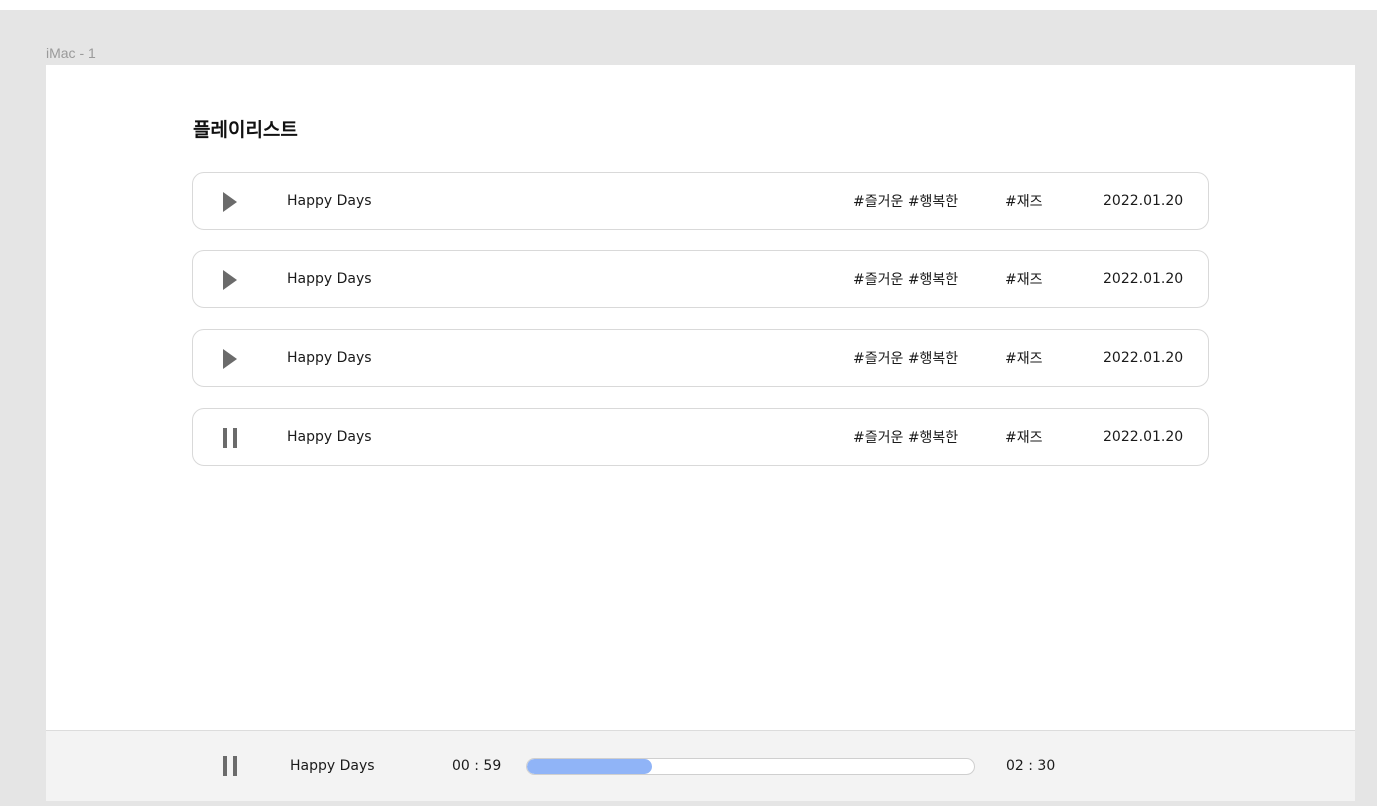 This screenshot has width=1377, height=806. Describe the element at coordinates (245, 130) in the screenshot. I see `page-title: 플레이리스트` at that location.